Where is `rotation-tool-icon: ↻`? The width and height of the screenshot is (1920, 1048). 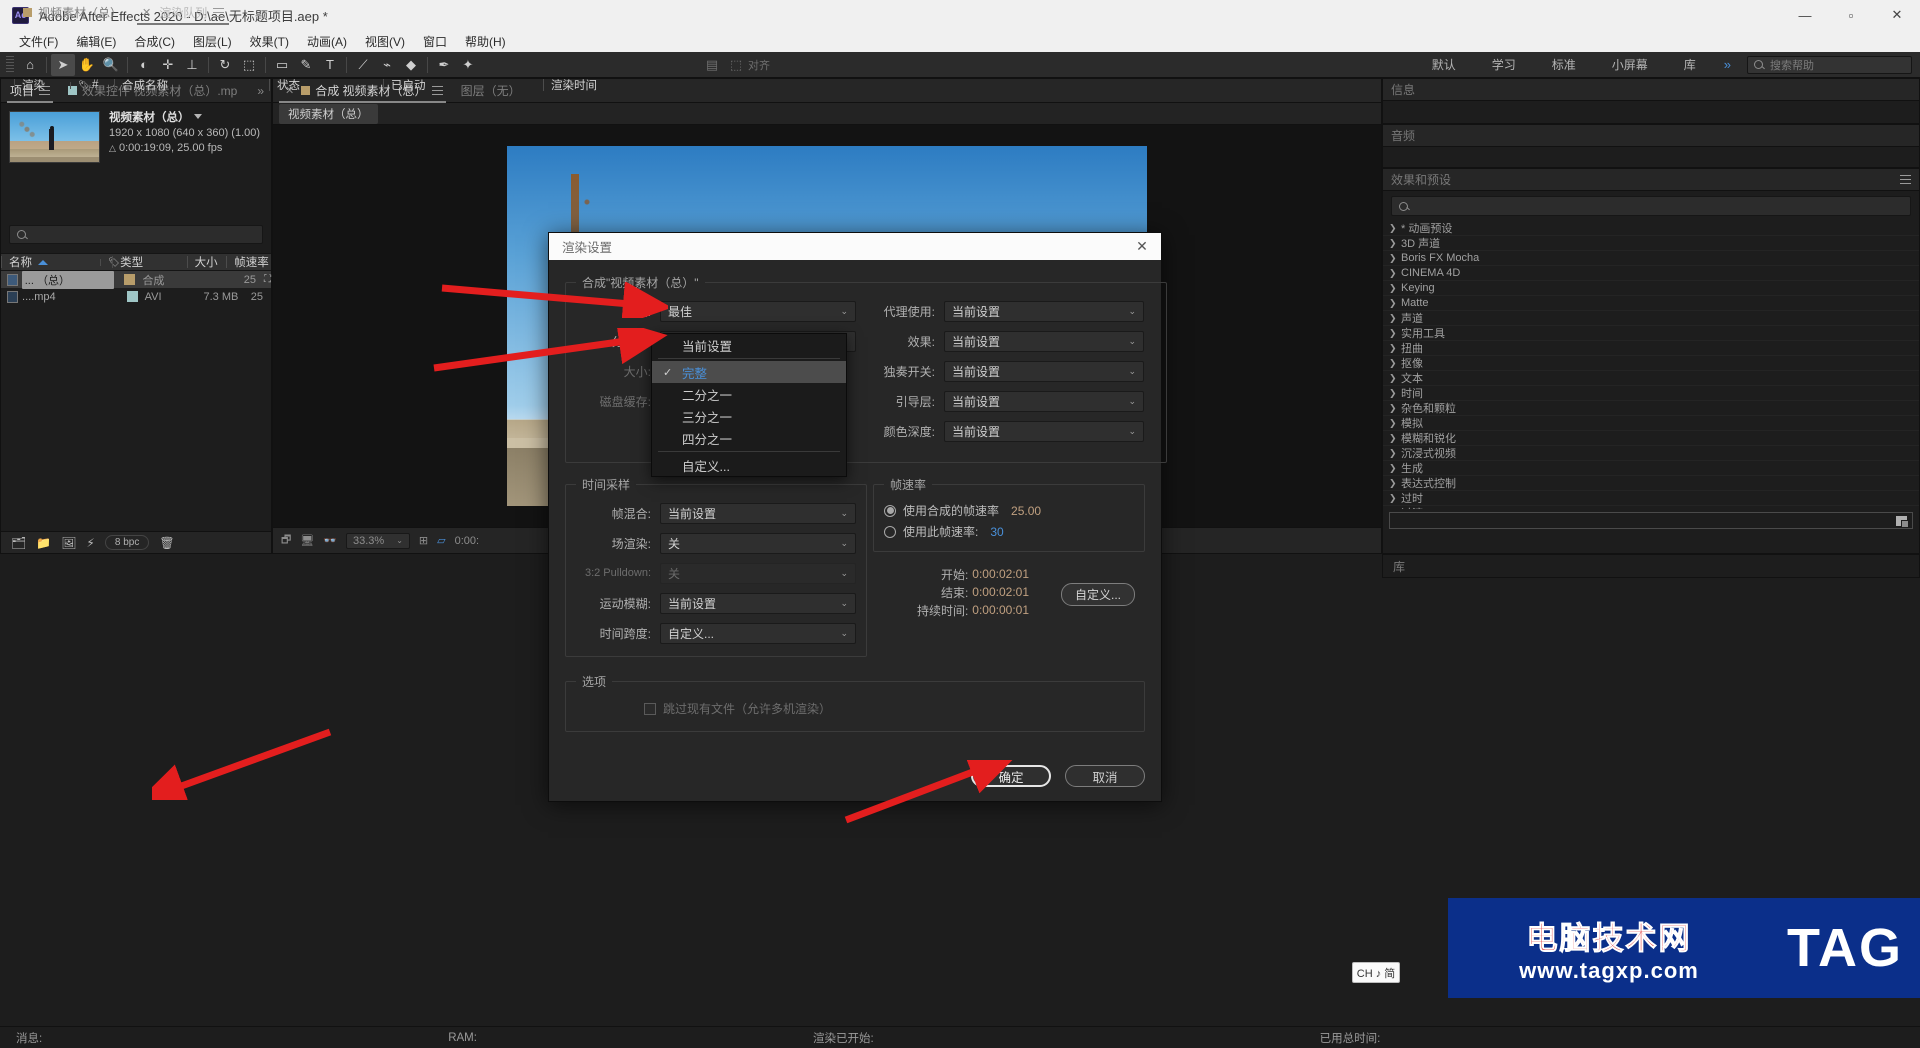
rotation-tool-icon: ↻ is located at coordinates (225, 65).